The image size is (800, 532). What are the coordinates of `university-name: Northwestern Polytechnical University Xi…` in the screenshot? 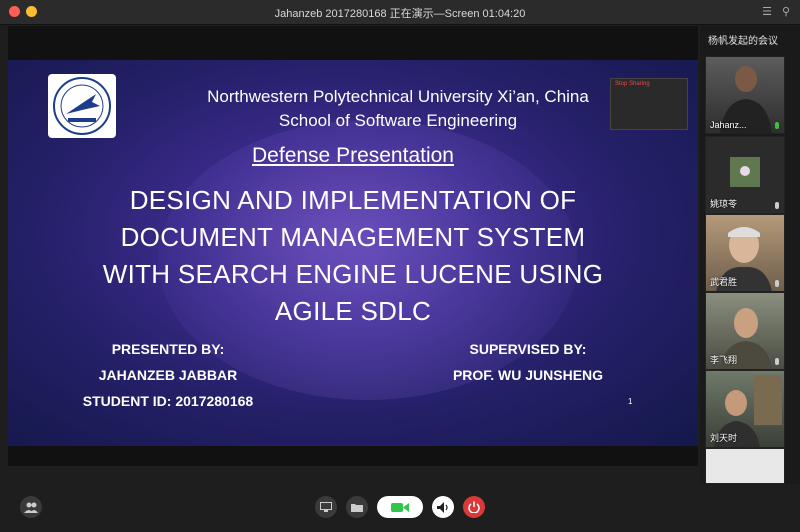 It's located at (398, 96).